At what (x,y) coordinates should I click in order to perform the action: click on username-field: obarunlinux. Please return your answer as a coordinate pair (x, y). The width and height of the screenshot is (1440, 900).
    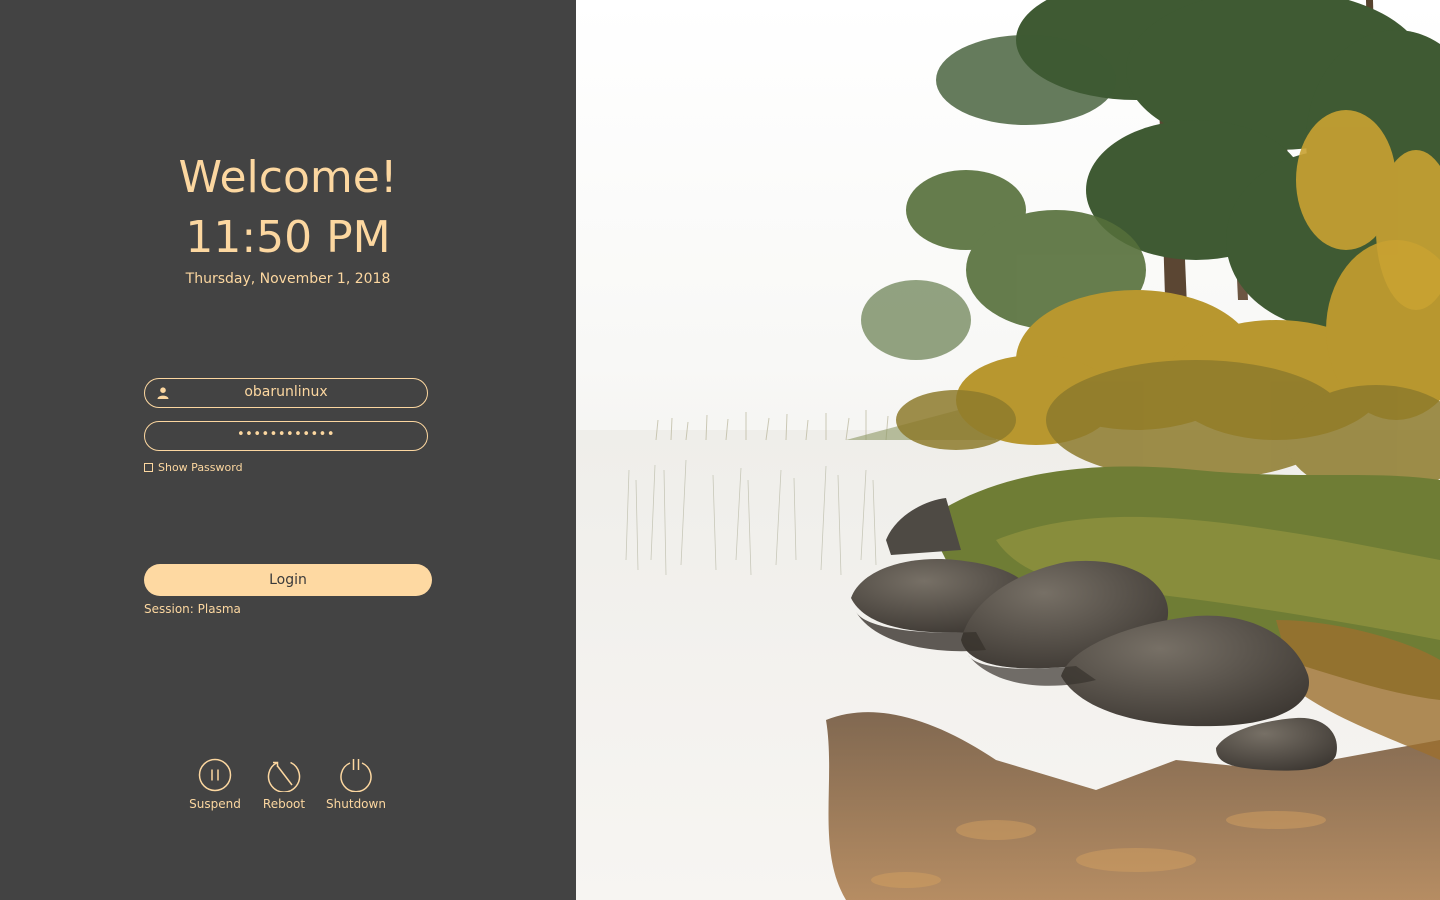
    Looking at the image, I should click on (286, 393).